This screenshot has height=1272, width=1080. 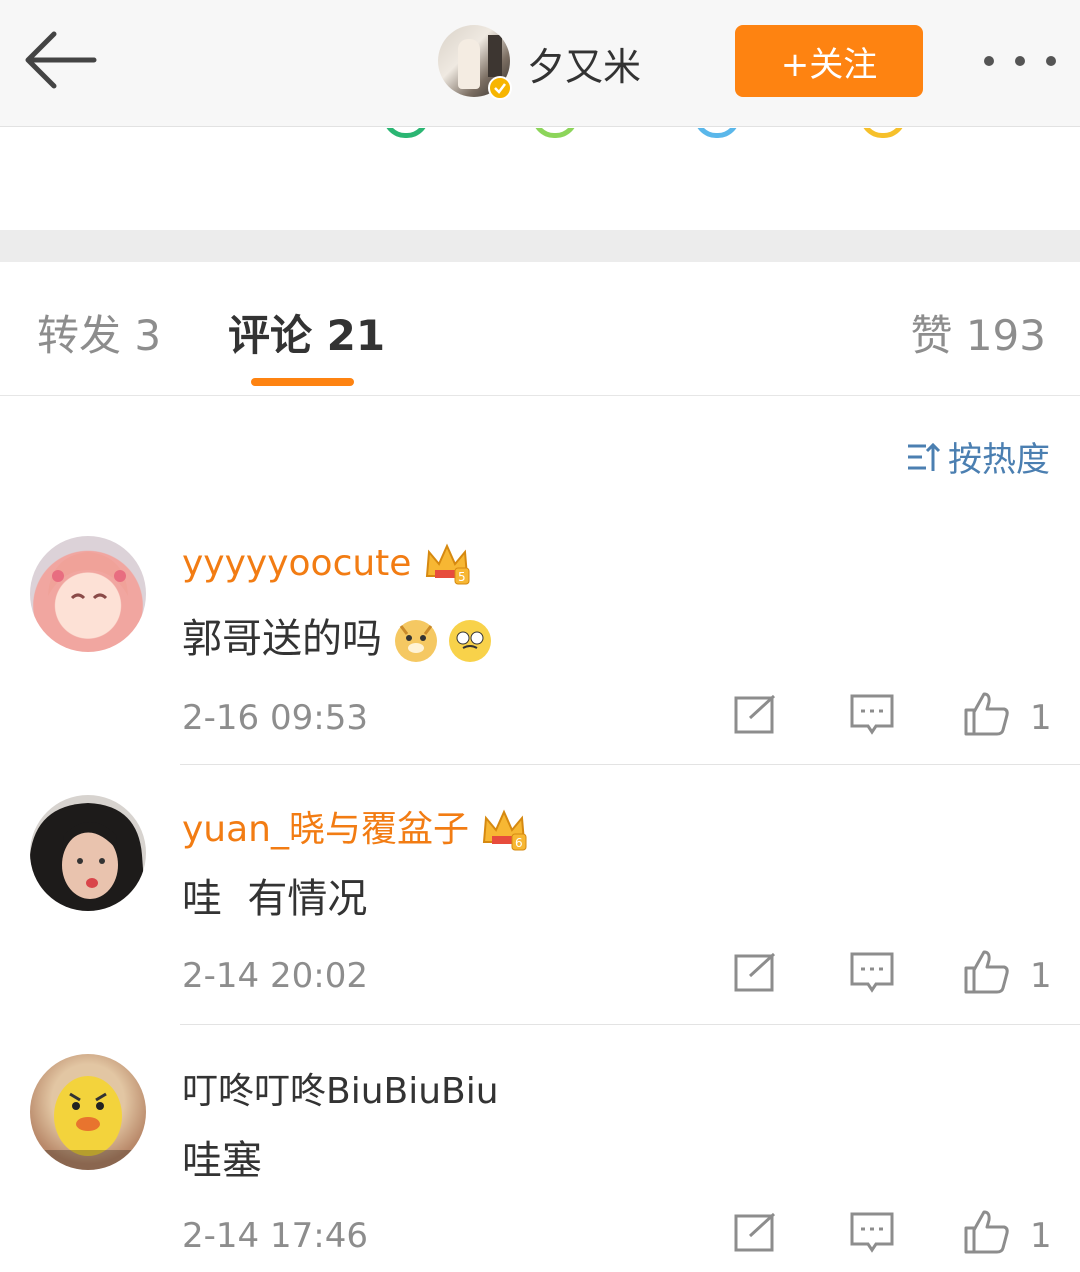 What do you see at coordinates (275, 718) in the screenshot?
I see `comment-time: 2-16 09:53` at bounding box center [275, 718].